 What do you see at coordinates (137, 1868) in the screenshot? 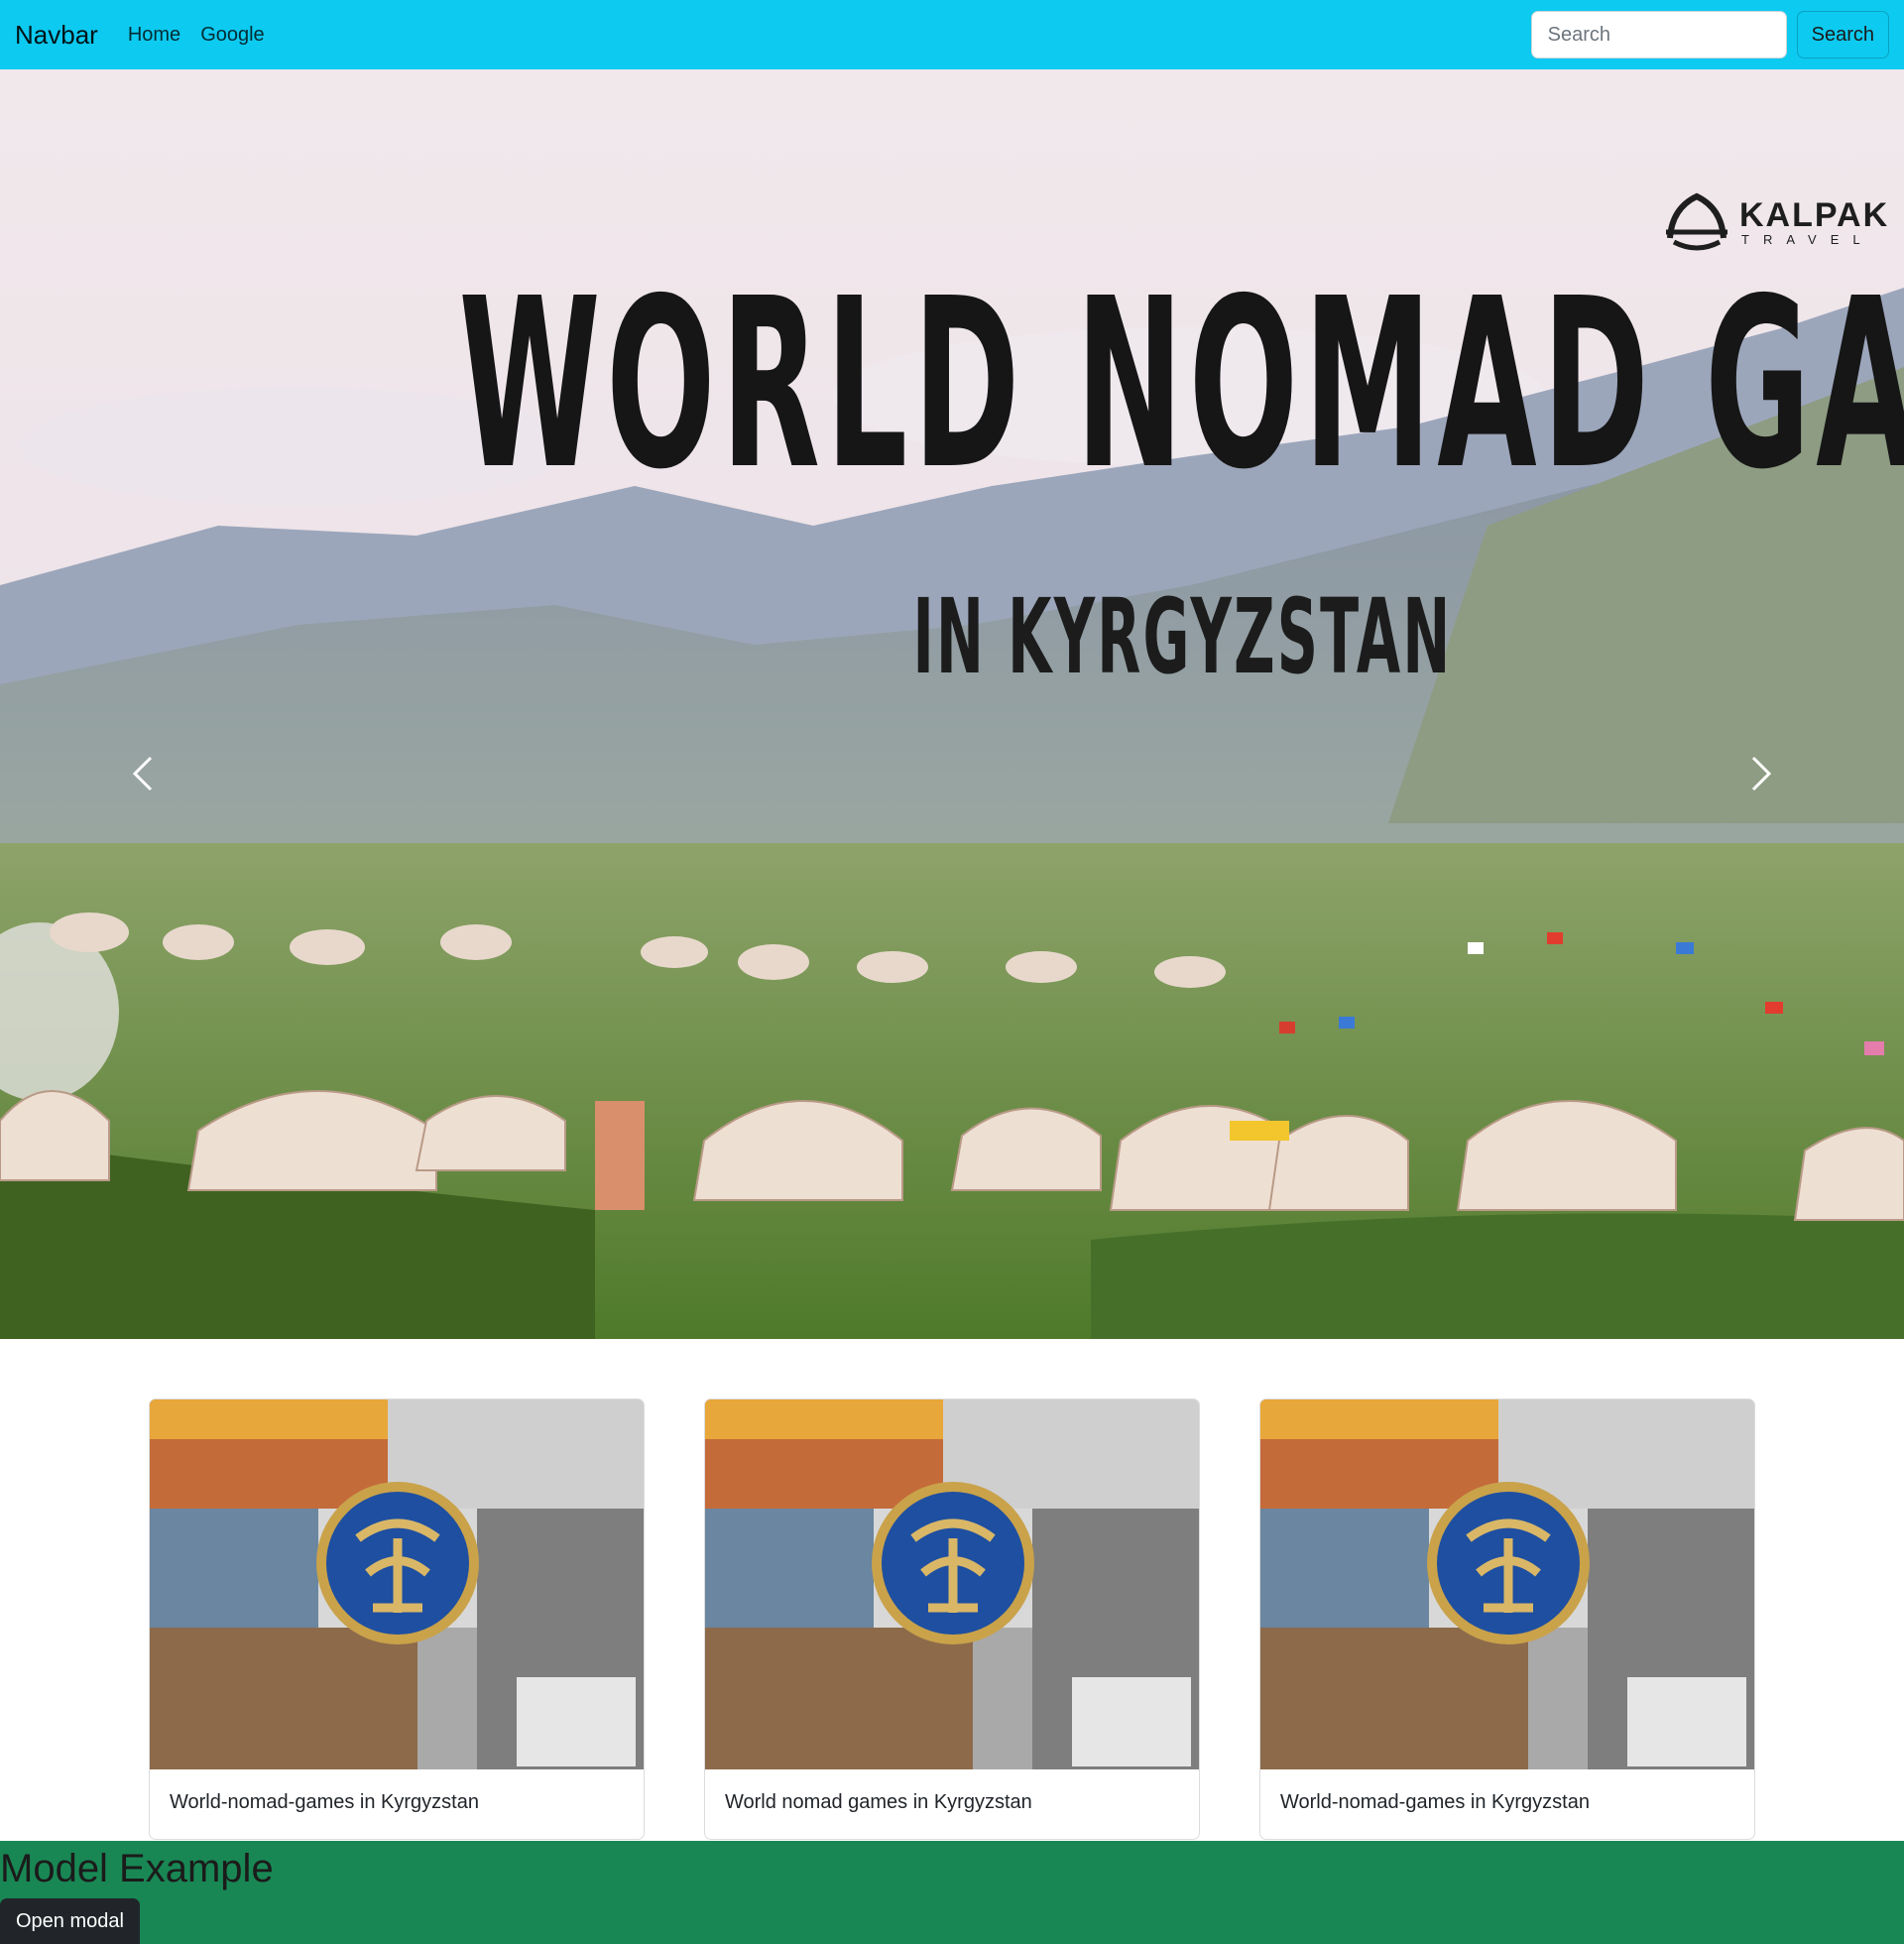
I see `modal-section-heading: Model Example` at bounding box center [137, 1868].